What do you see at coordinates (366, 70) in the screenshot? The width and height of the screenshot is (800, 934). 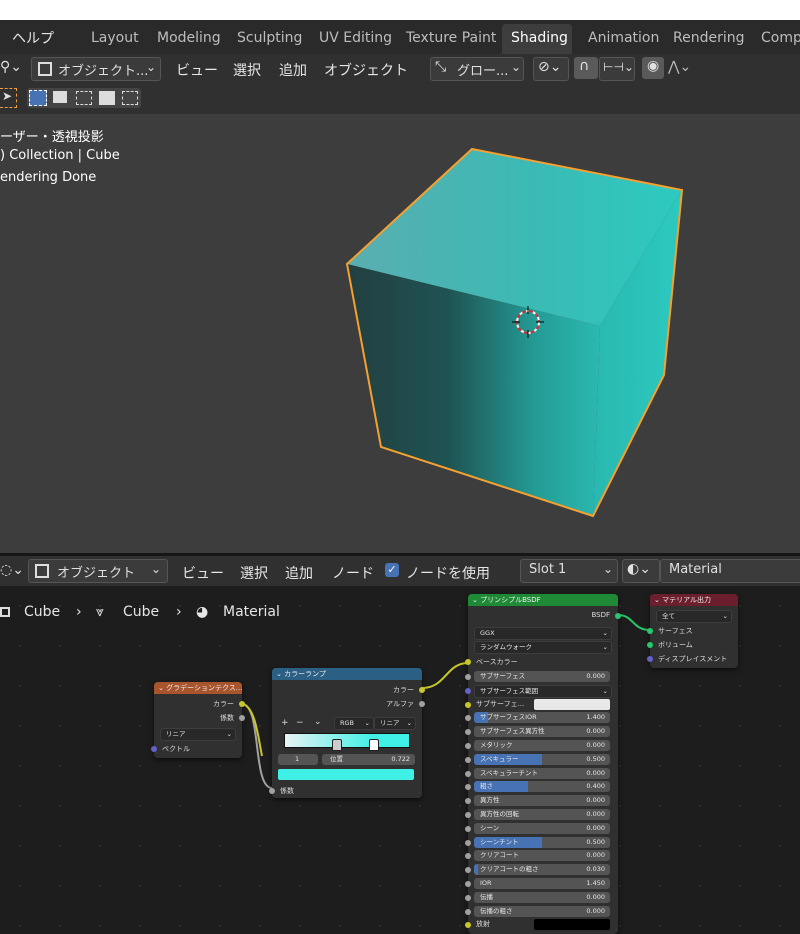 I see `menu-object: オブジェクト` at bounding box center [366, 70].